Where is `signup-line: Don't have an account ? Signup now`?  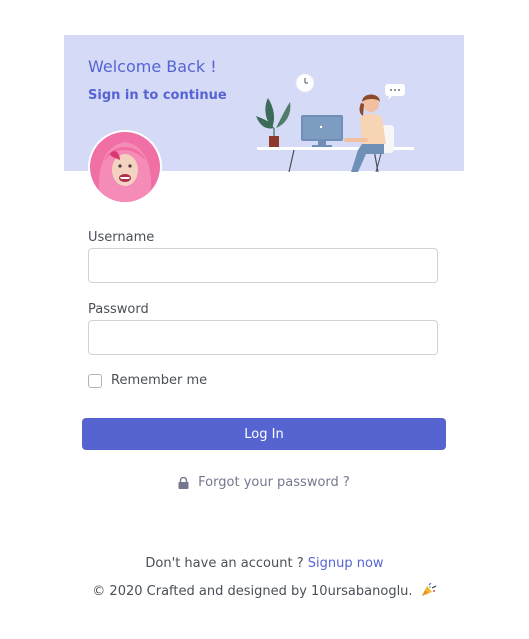
signup-line: Don't have an account ? Signup now is located at coordinates (264, 563).